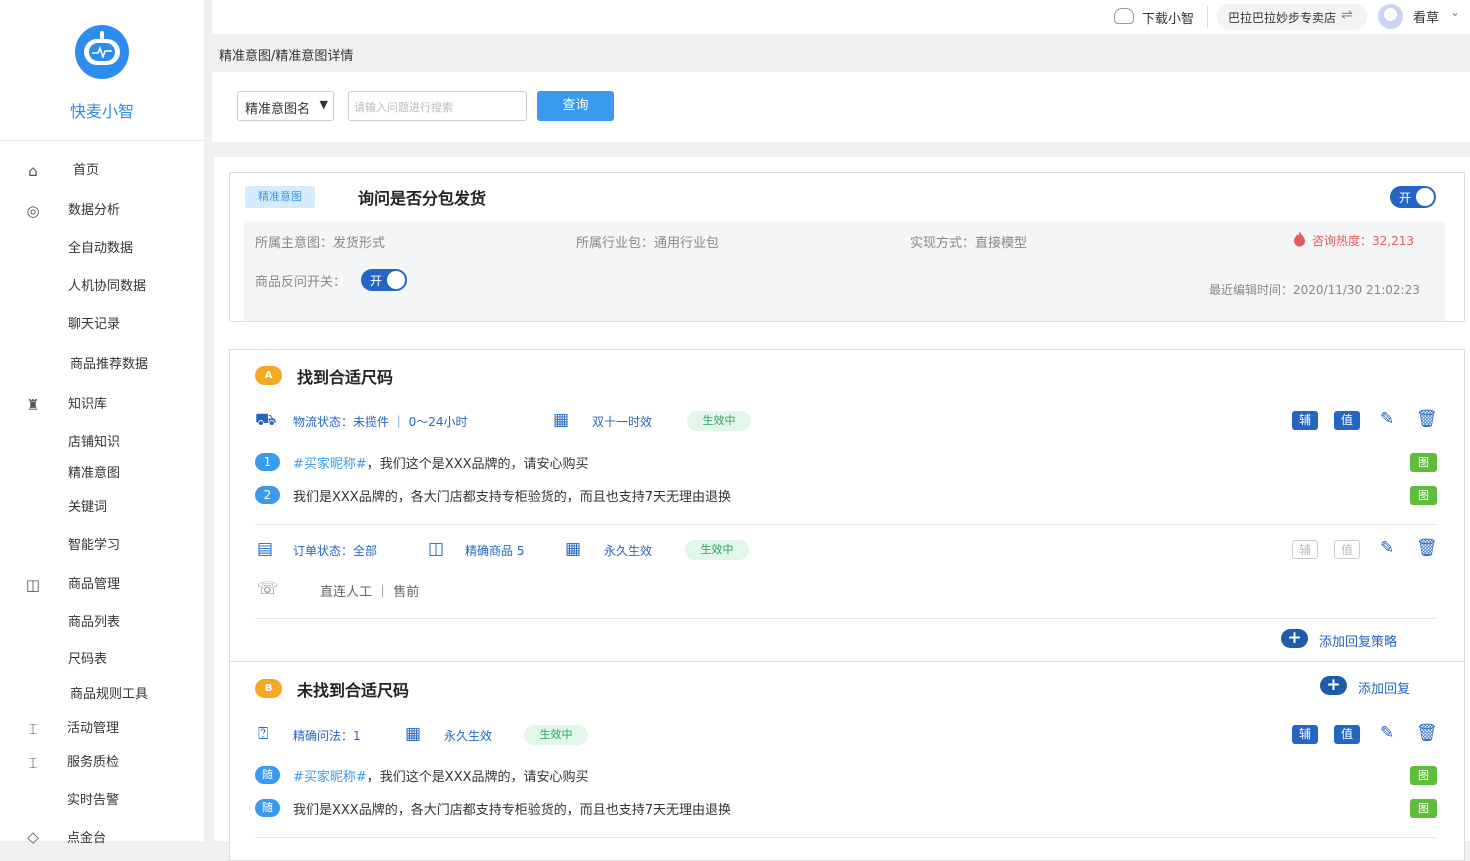  I want to click on sidebar-item-precise-intent: 精准意图, so click(94, 474).